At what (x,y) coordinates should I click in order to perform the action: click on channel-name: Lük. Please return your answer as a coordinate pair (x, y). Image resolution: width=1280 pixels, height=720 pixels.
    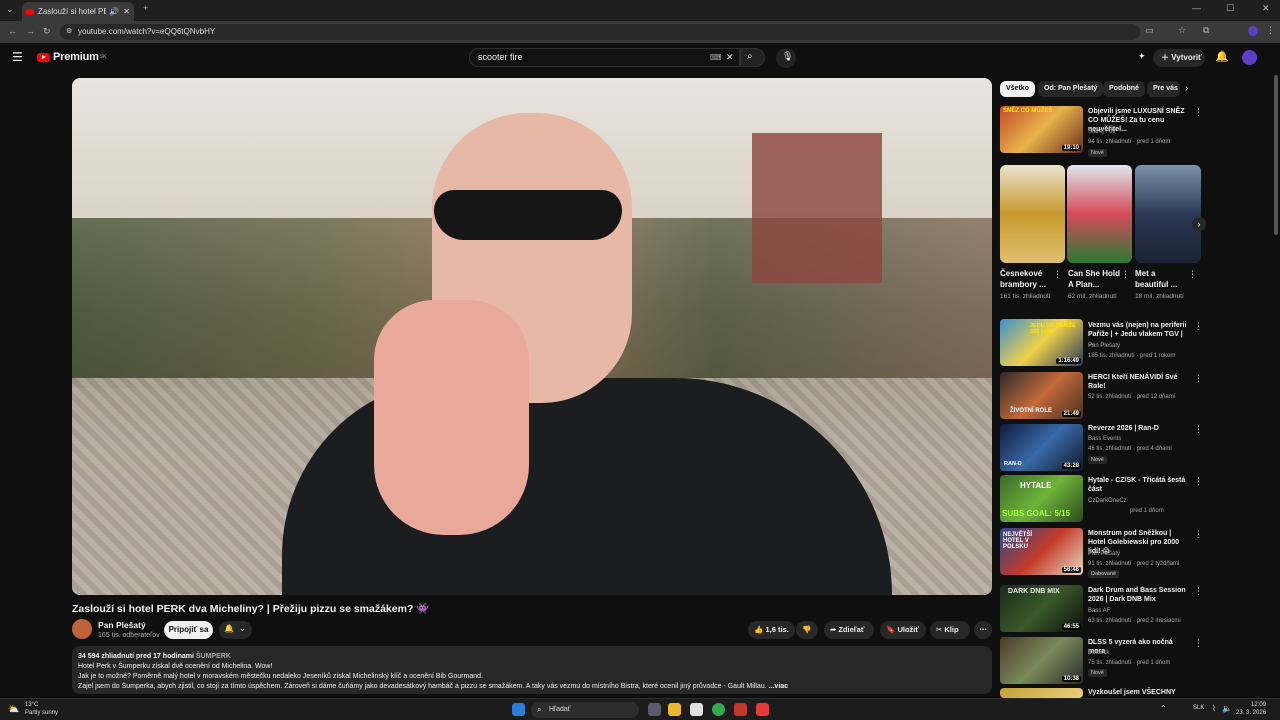
    Looking at the image, I should click on (1093, 387).